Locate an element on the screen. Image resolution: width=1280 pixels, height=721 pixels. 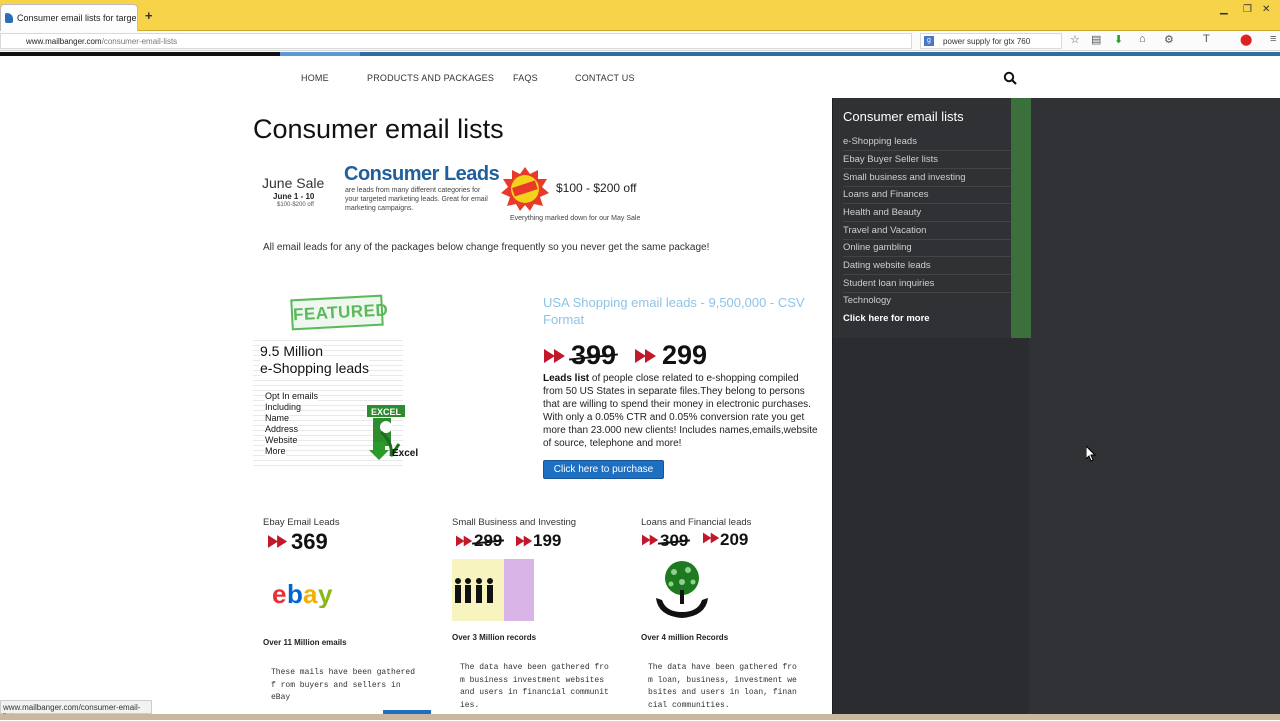
product-title: Loans and Financial leads is located at coordinates (696, 522).